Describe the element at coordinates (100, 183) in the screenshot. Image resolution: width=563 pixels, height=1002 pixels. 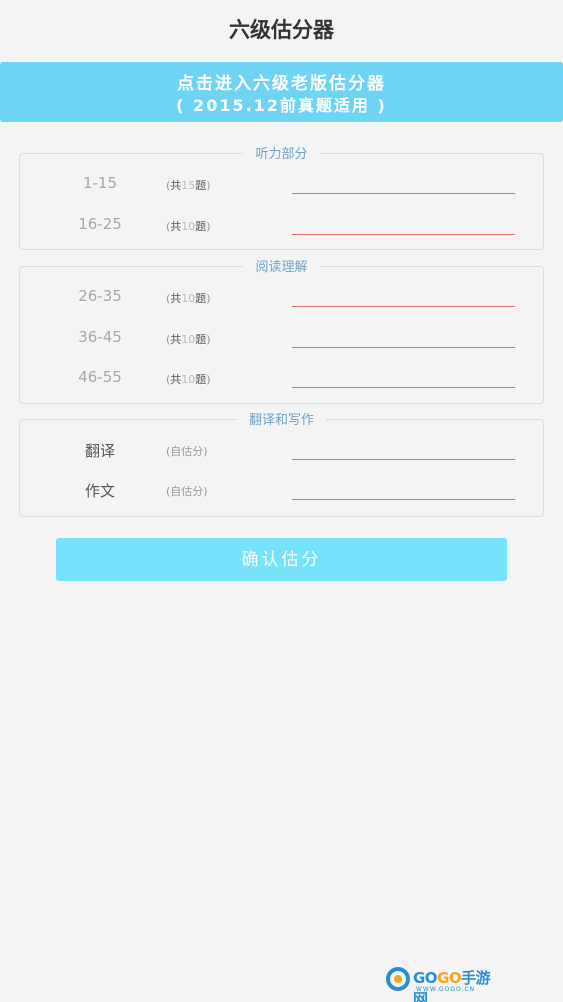
I see `question-range: 1-15` at that location.